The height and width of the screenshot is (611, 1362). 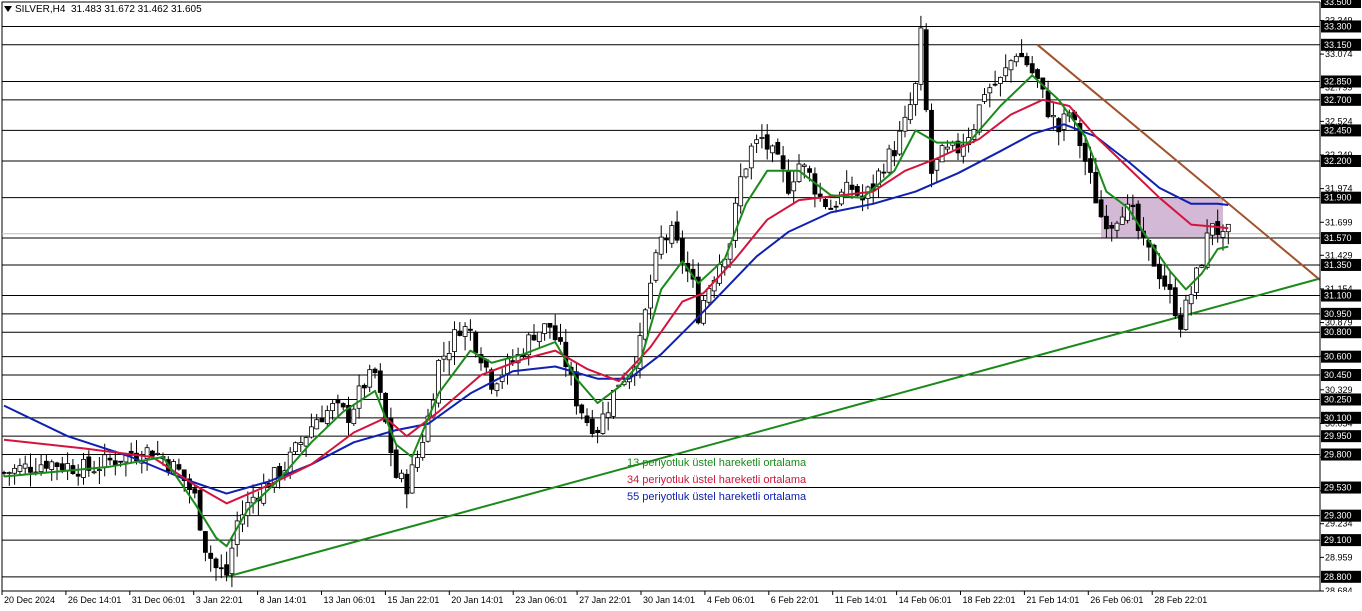 What do you see at coordinates (8, 9) in the screenshot?
I see `dropdown-triangle-icon` at bounding box center [8, 9].